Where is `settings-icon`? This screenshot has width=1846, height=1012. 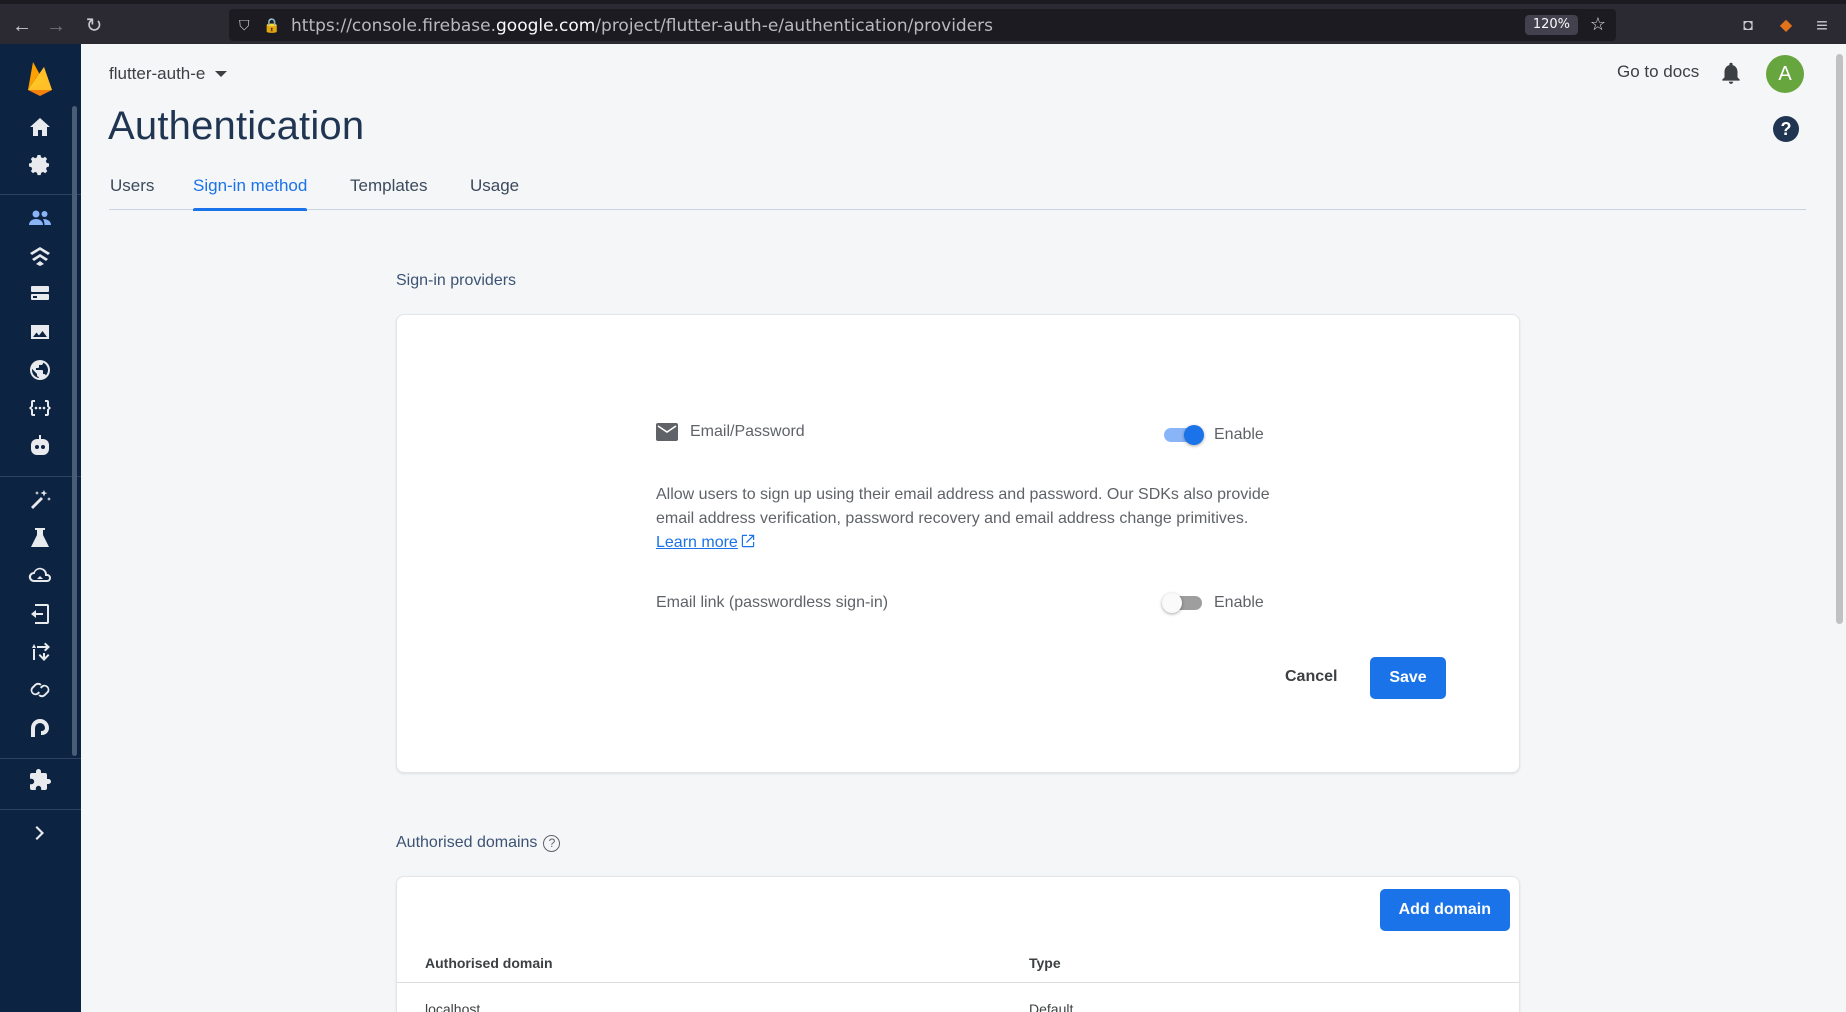 settings-icon is located at coordinates (40, 165).